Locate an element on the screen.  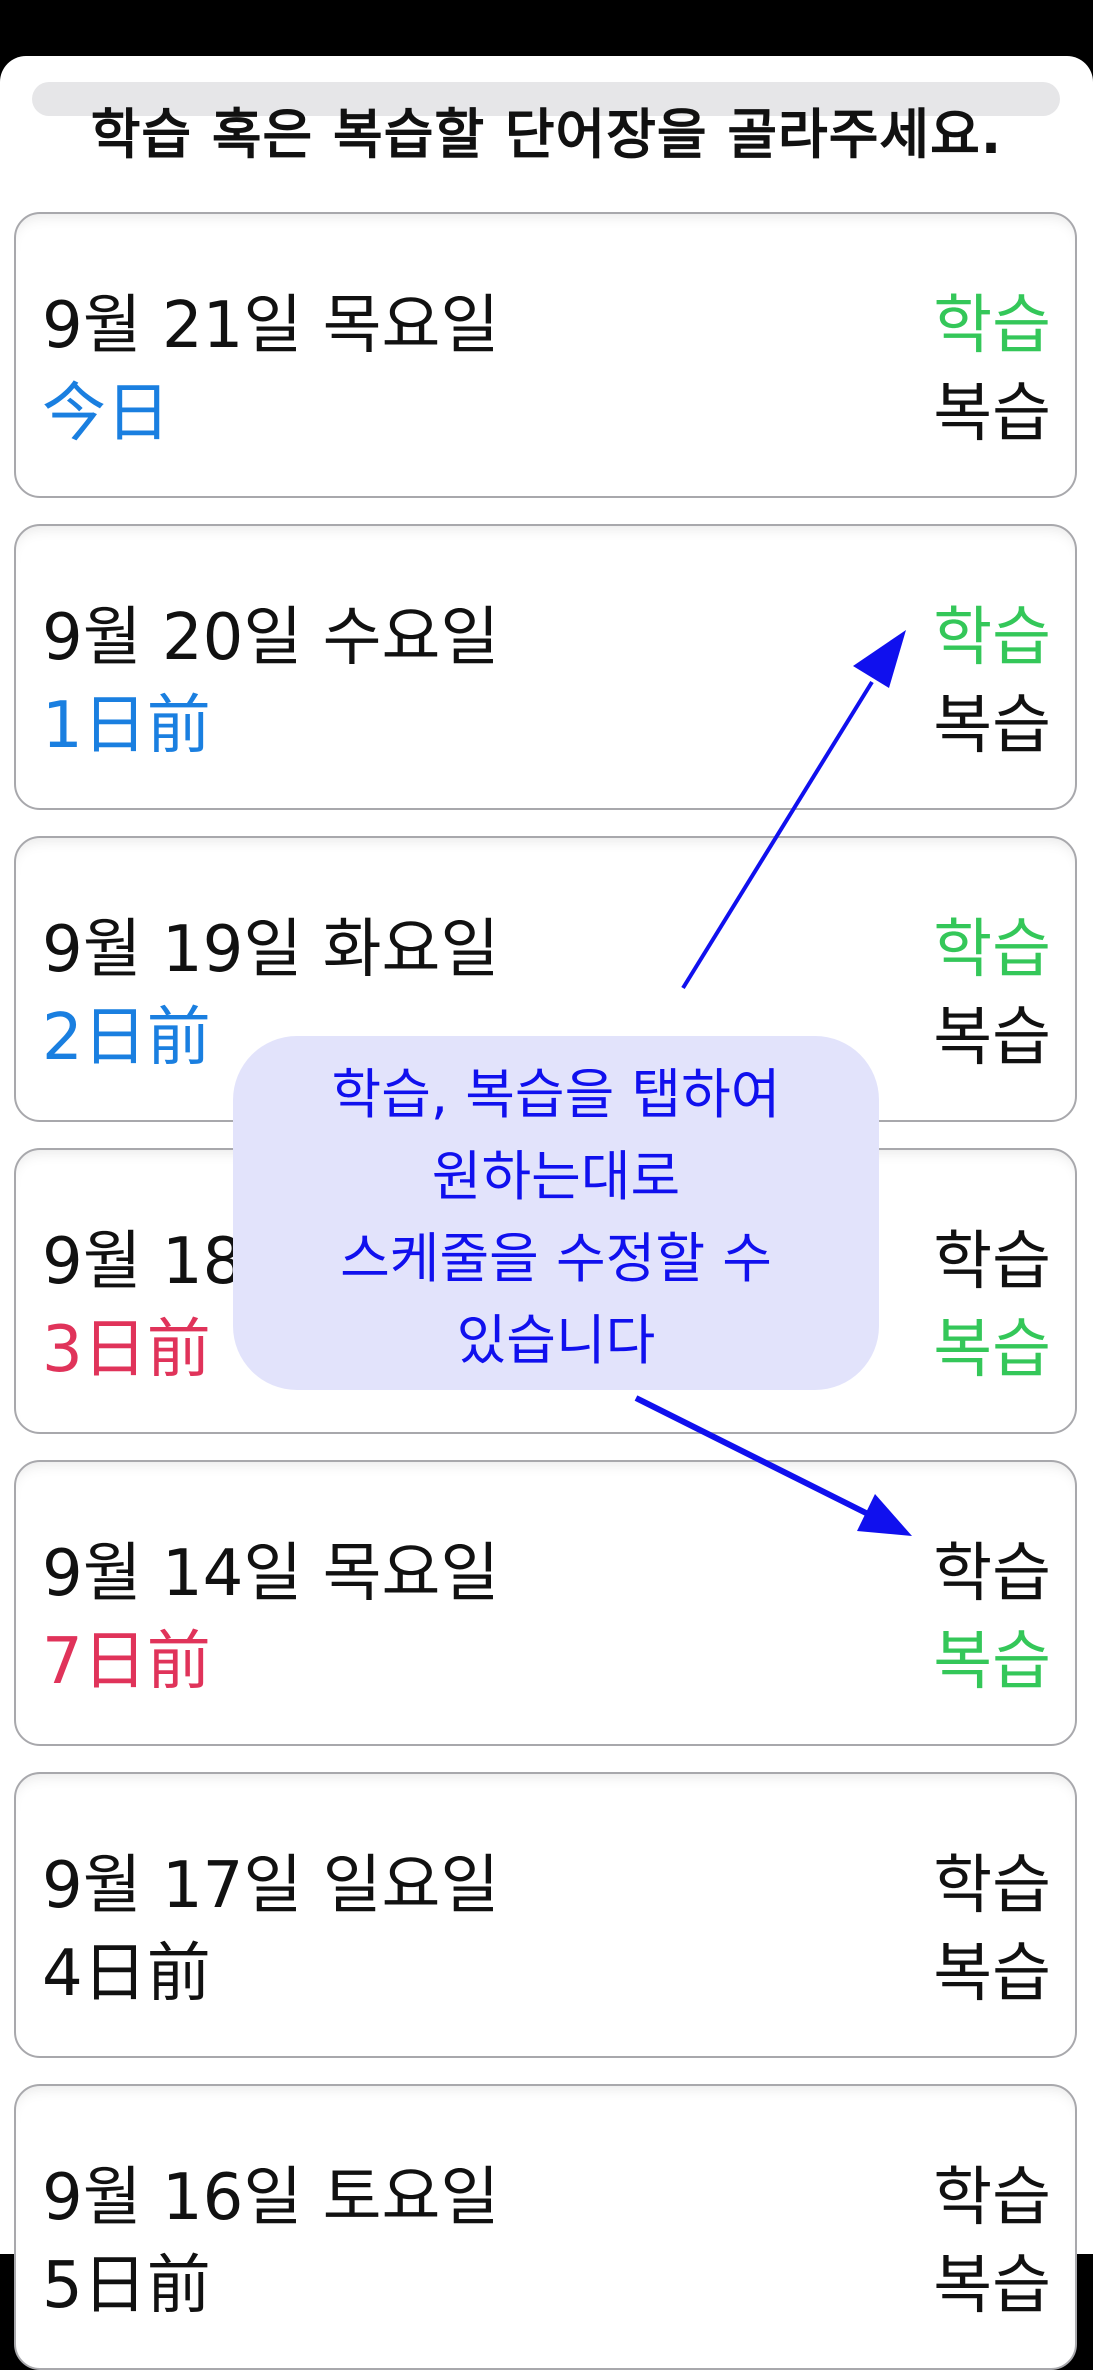
sheet-title: 학습 혹은 복습할 단어장을 골라주세요. is located at coordinates (546, 134).